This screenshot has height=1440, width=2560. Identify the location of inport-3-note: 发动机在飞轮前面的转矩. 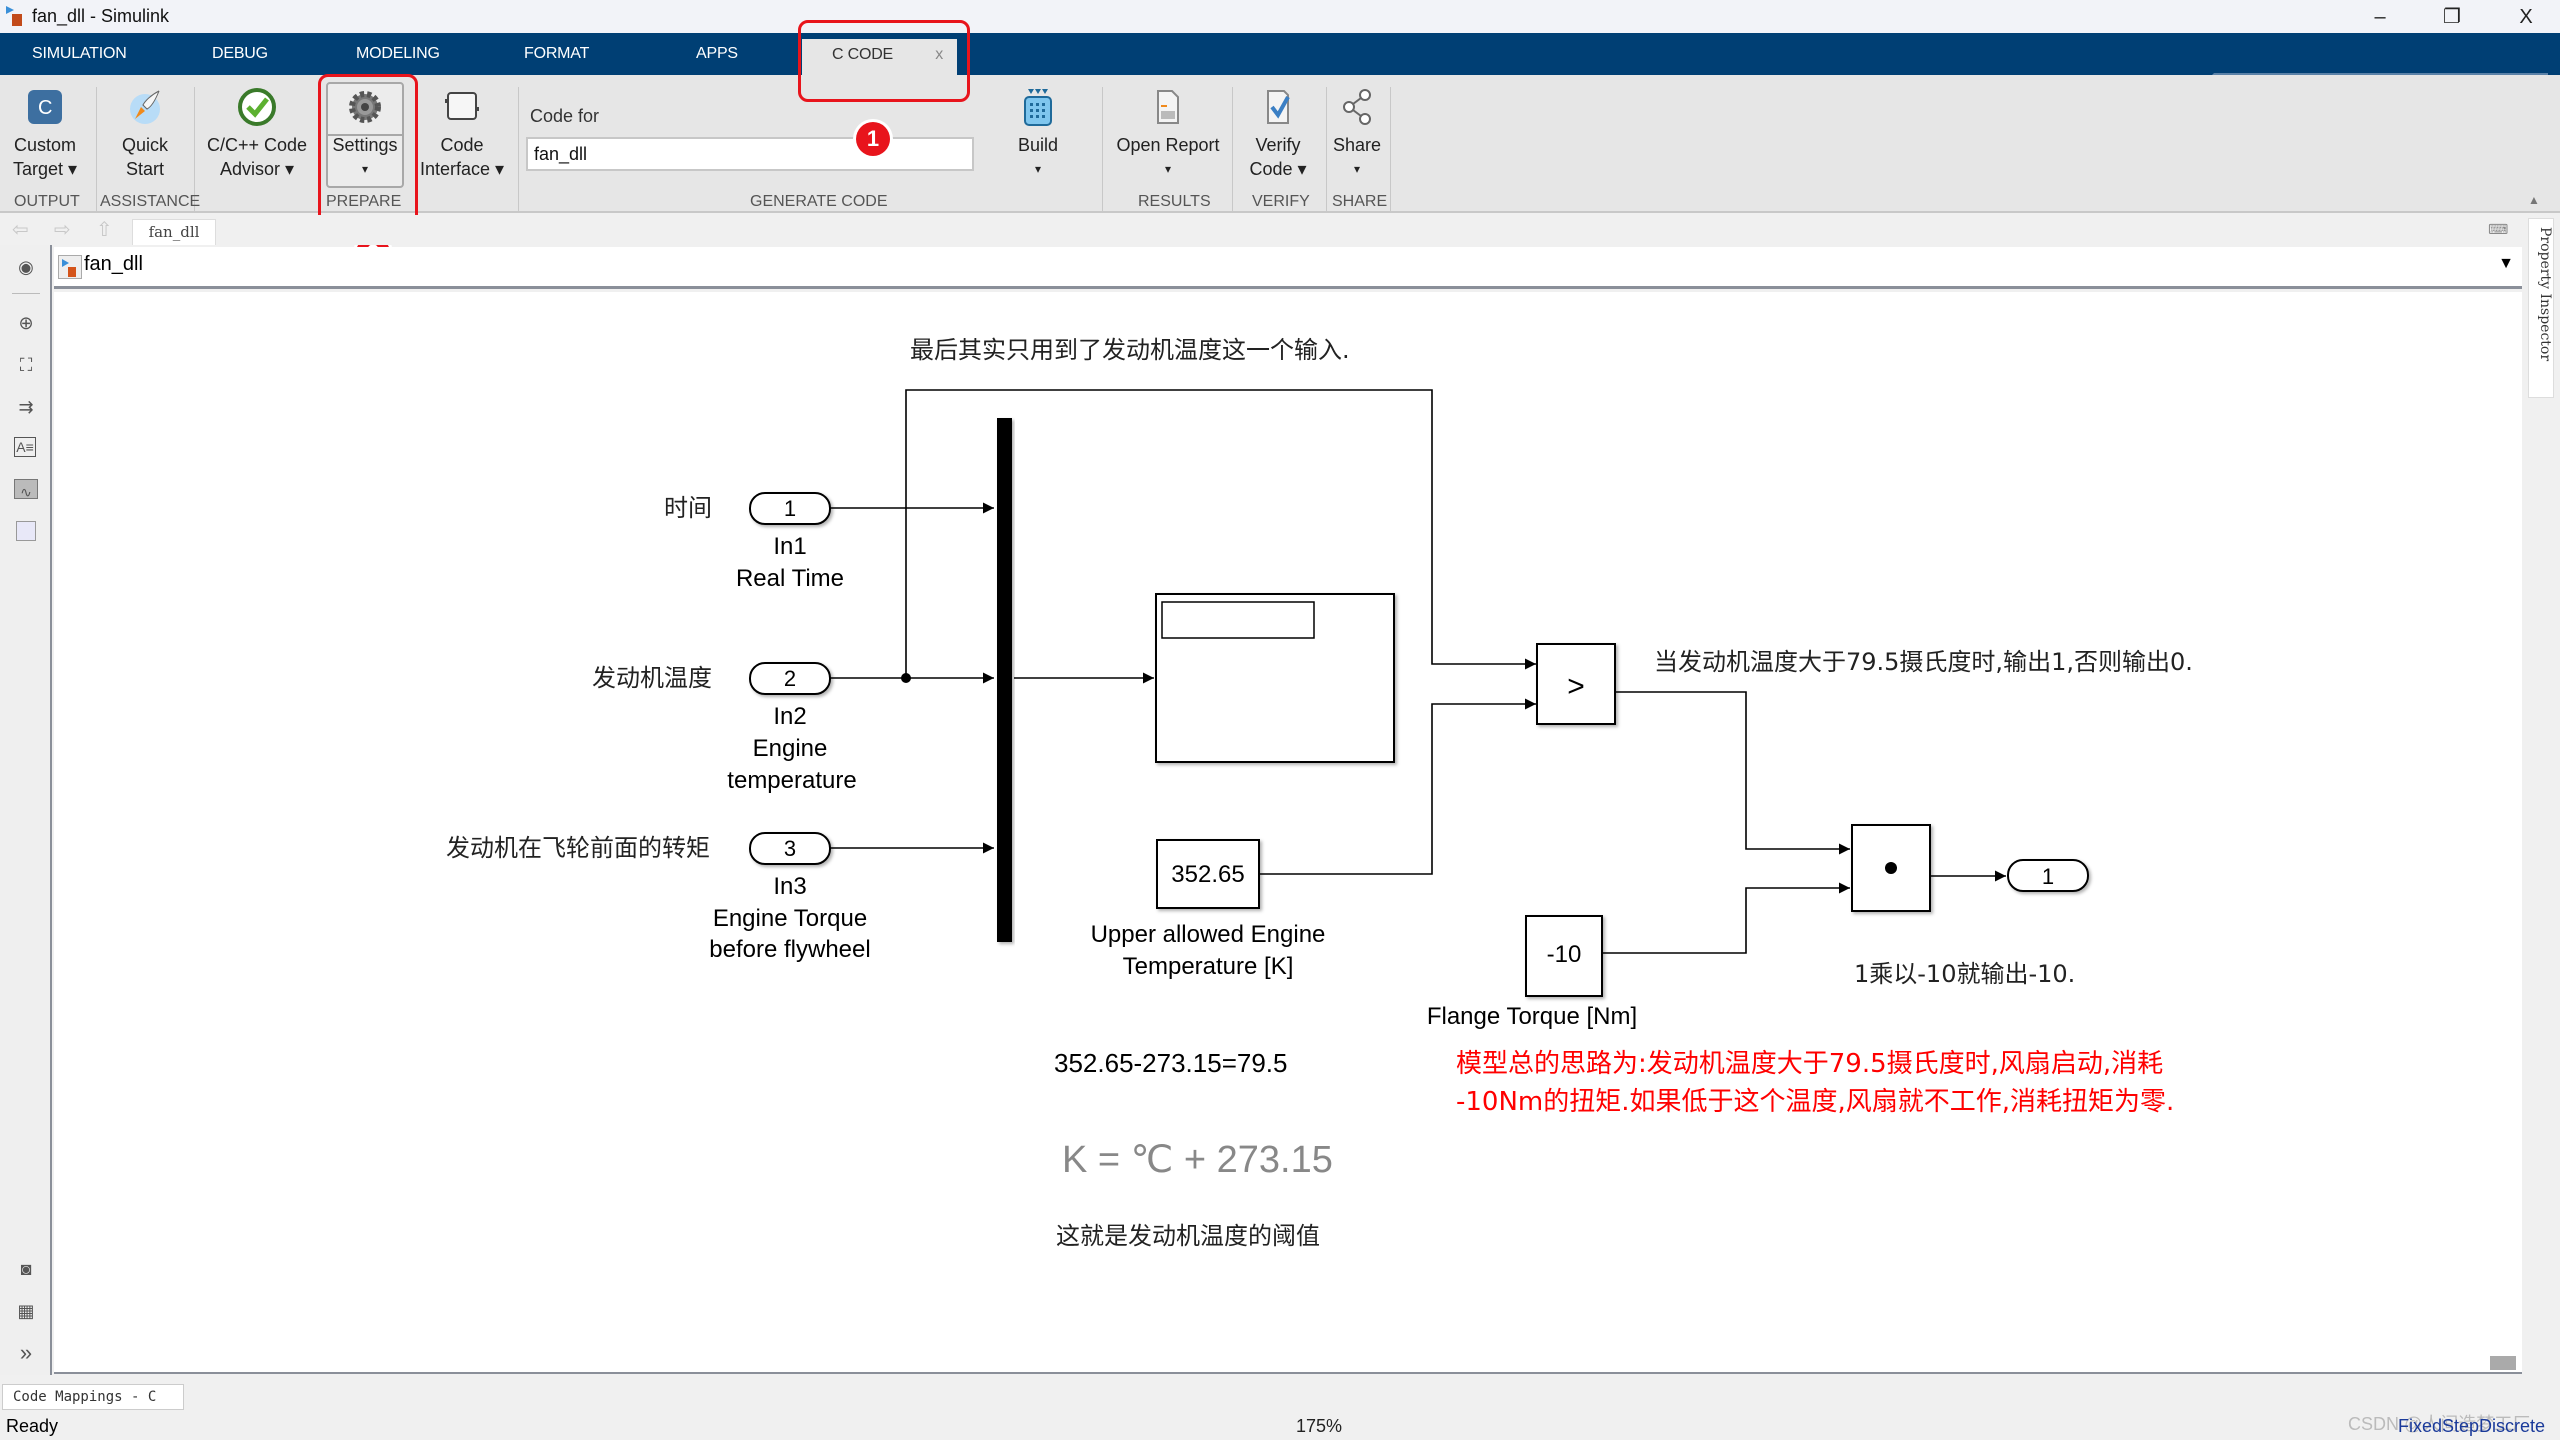
(578, 848).